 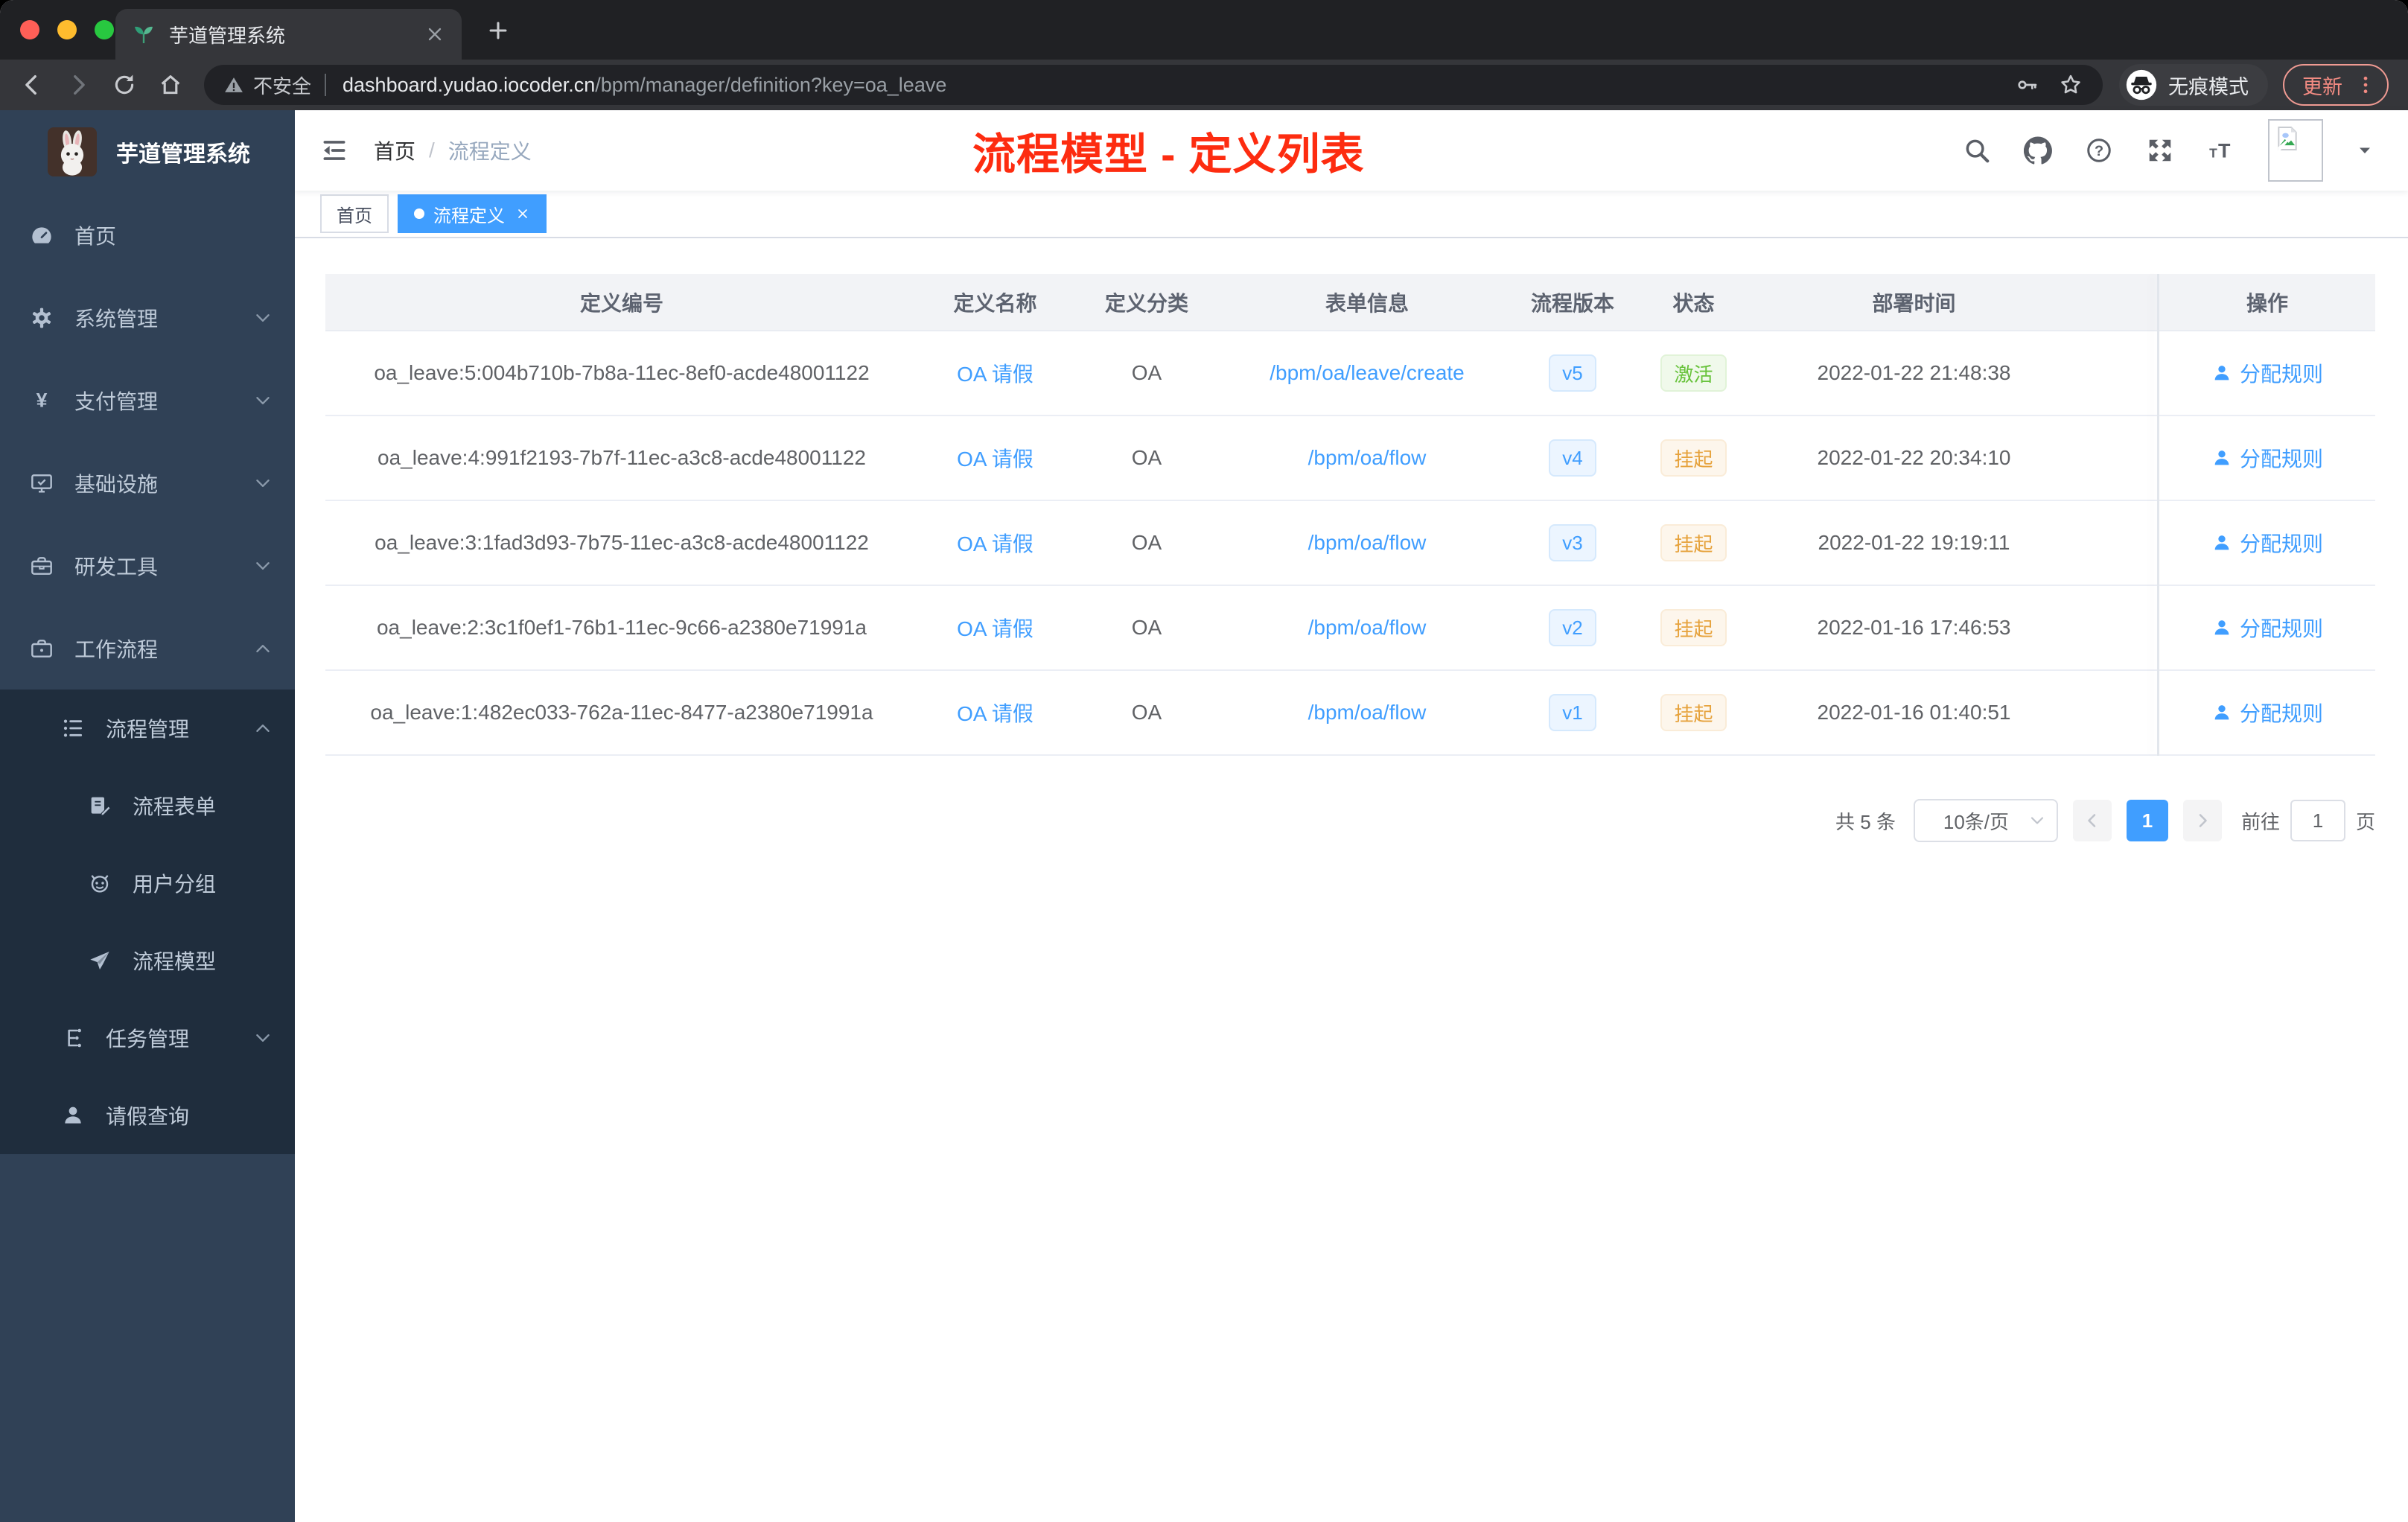 I want to click on avatar-dropdown-caret-icon, so click(x=2365, y=150).